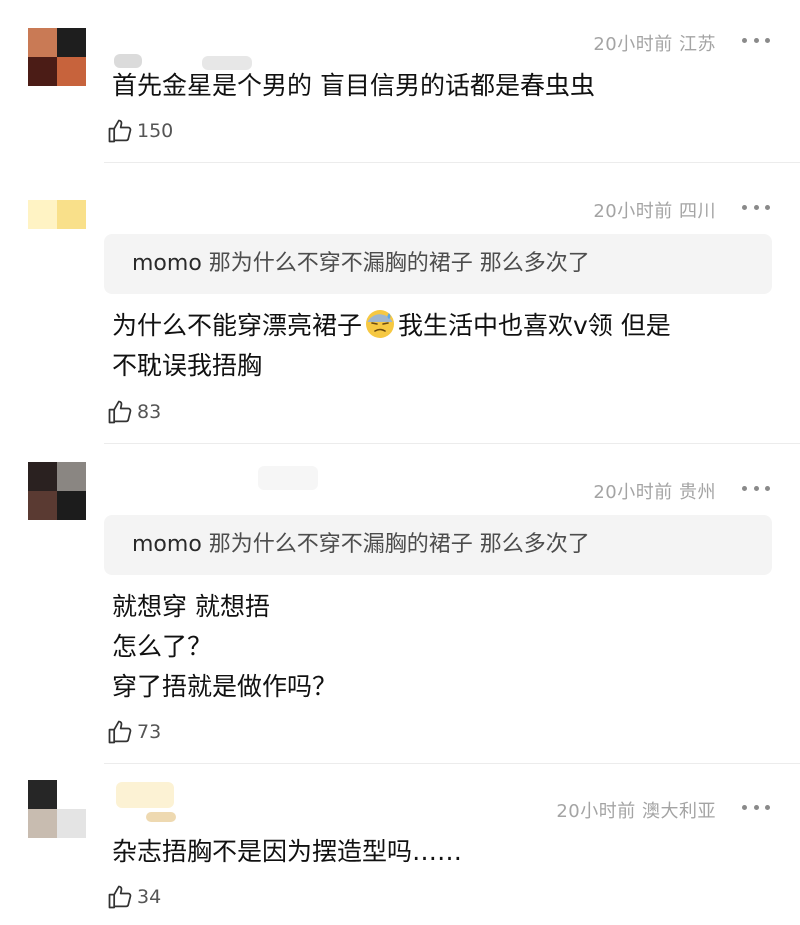 The height and width of the screenshot is (925, 800). Describe the element at coordinates (697, 211) in the screenshot. I see `comment-location: 四川` at that location.